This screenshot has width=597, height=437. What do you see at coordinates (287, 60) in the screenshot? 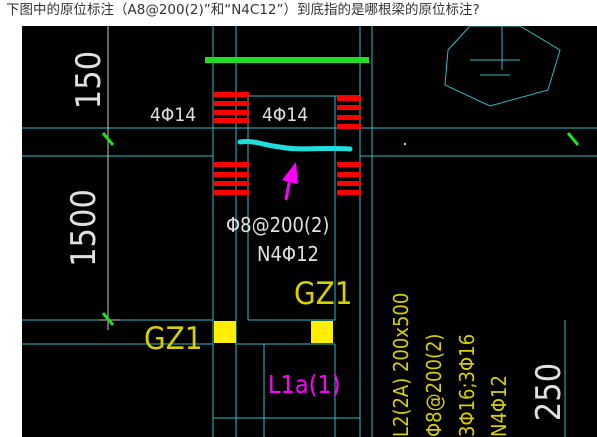
I see `top-green-bar` at bounding box center [287, 60].